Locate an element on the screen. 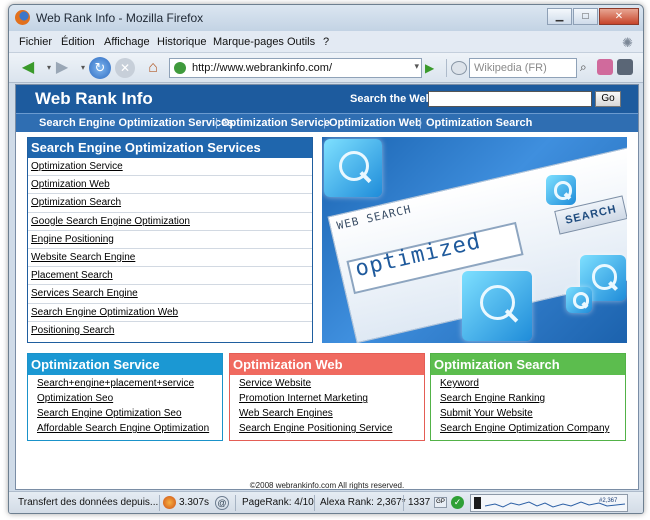 This screenshot has width=650, height=520. menu-marque-pages: Marque-pages is located at coordinates (248, 42).